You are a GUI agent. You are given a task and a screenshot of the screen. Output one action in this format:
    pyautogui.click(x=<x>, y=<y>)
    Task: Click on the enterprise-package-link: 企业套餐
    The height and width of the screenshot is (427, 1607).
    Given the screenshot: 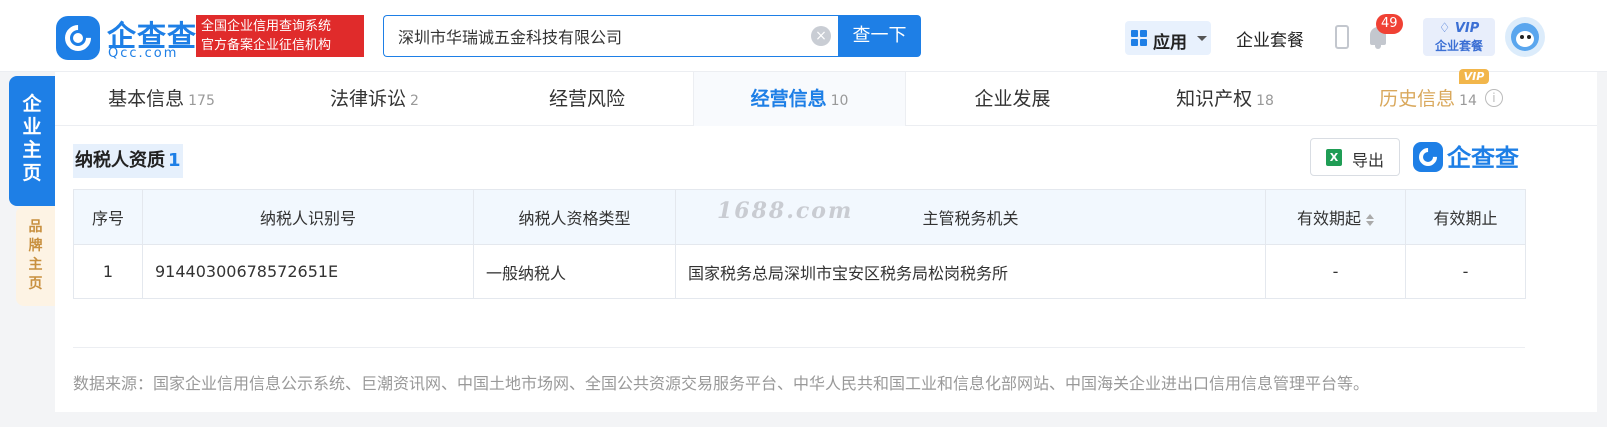 What is the action you would take?
    pyautogui.click(x=1270, y=38)
    